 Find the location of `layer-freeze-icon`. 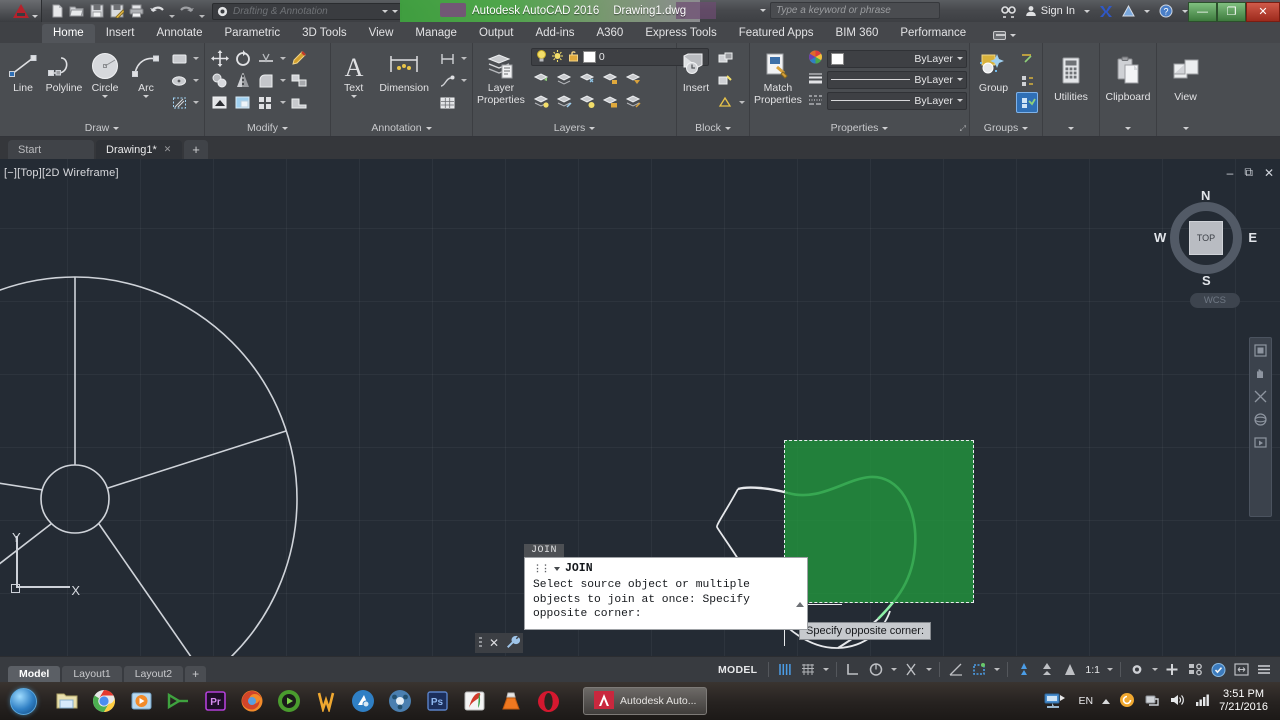

layer-freeze-icon is located at coordinates (588, 78).